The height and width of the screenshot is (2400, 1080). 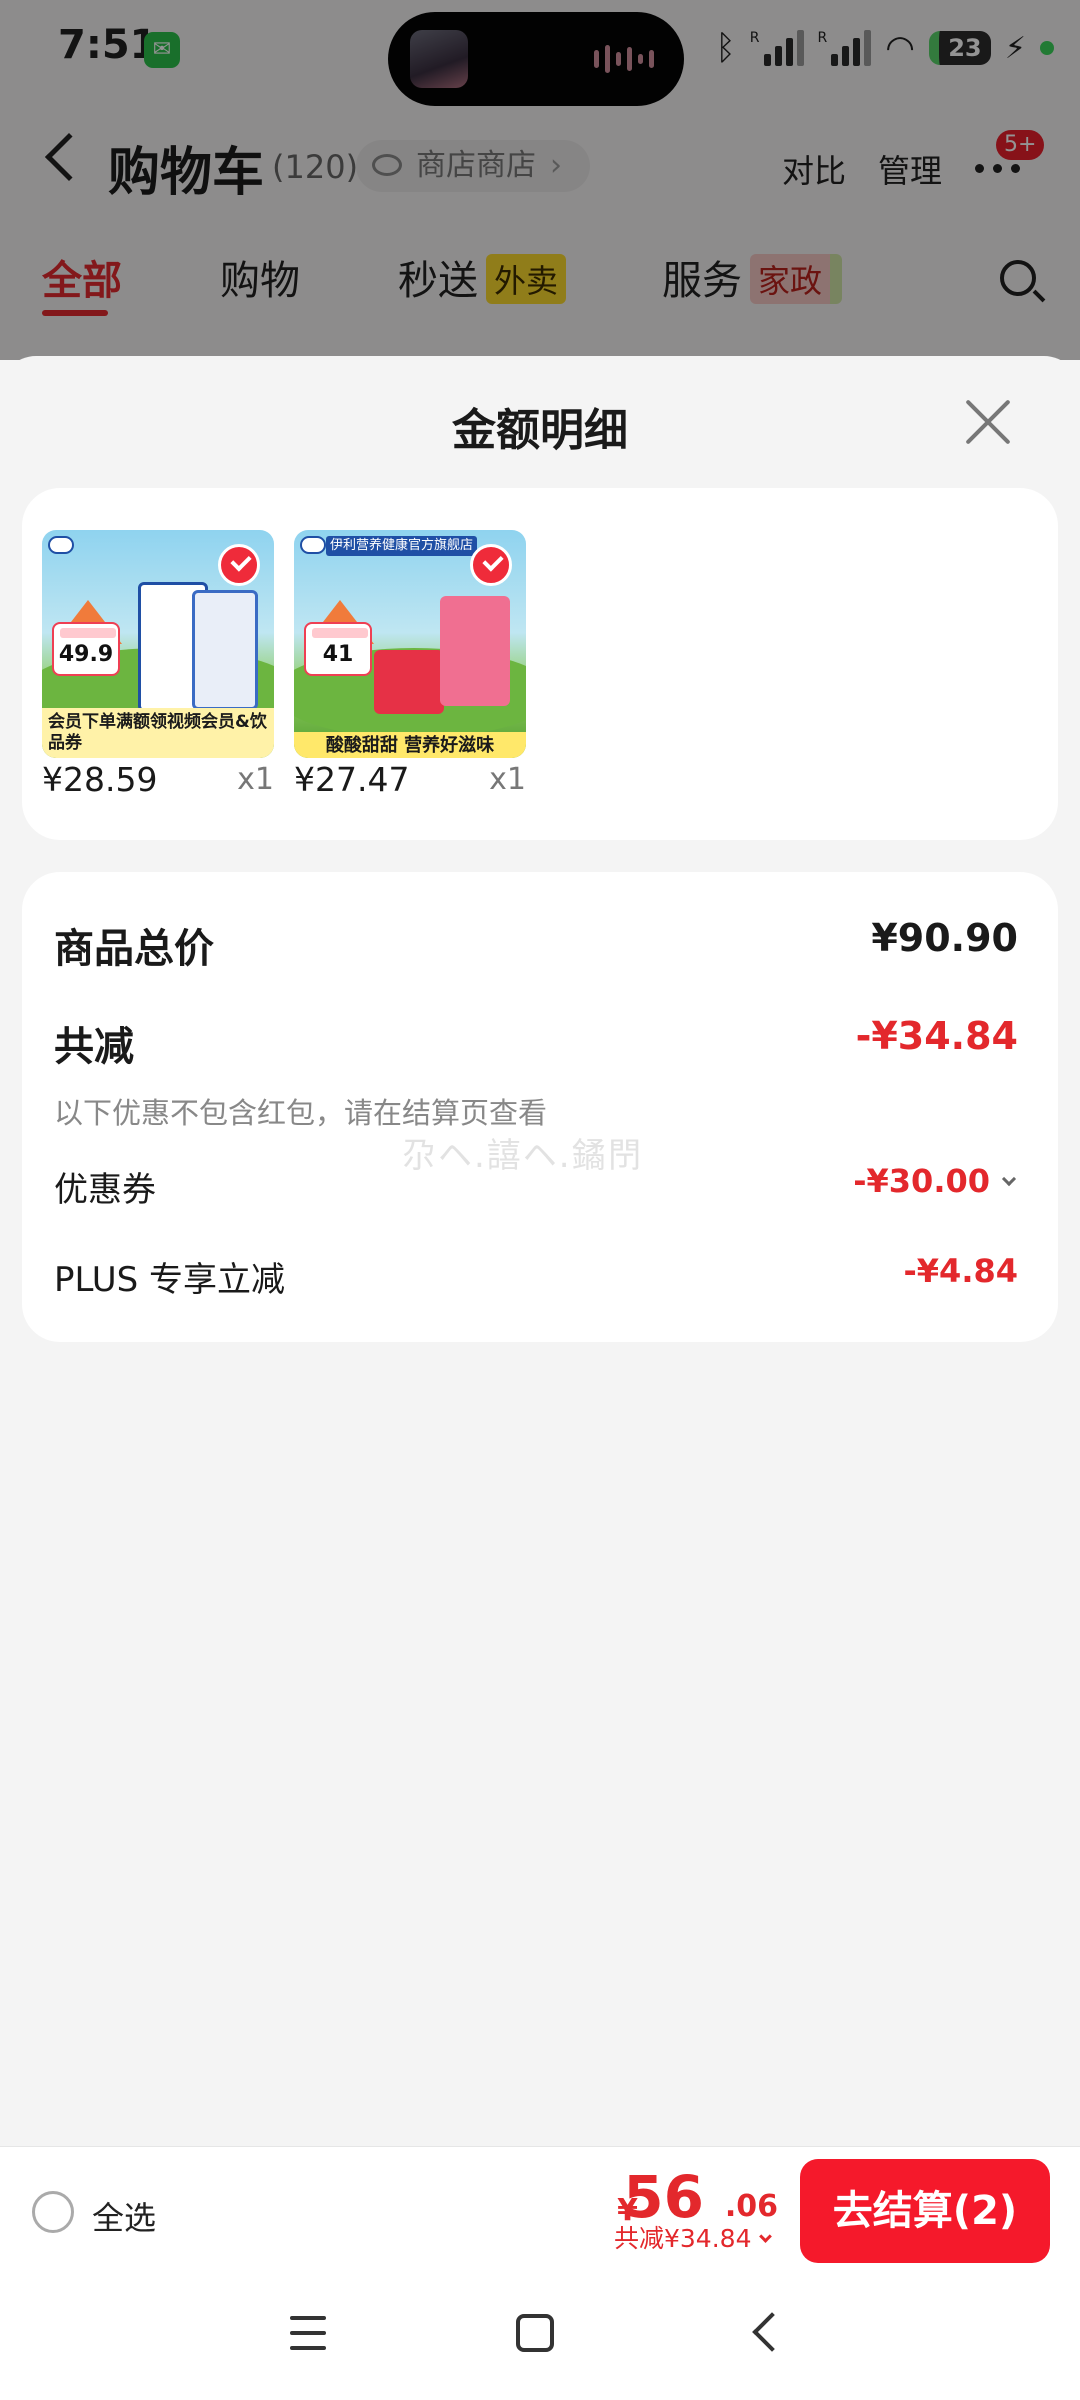 I want to click on discount-label: 共减, so click(x=94, y=1047).